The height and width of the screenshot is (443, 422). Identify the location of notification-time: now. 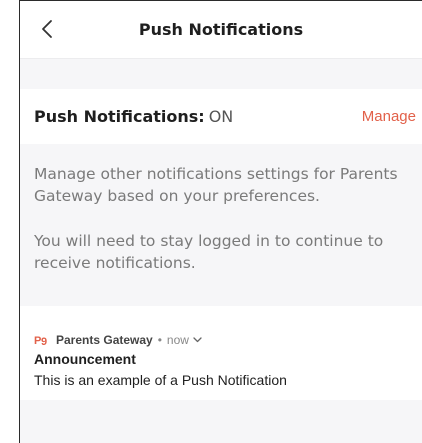
(177, 340).